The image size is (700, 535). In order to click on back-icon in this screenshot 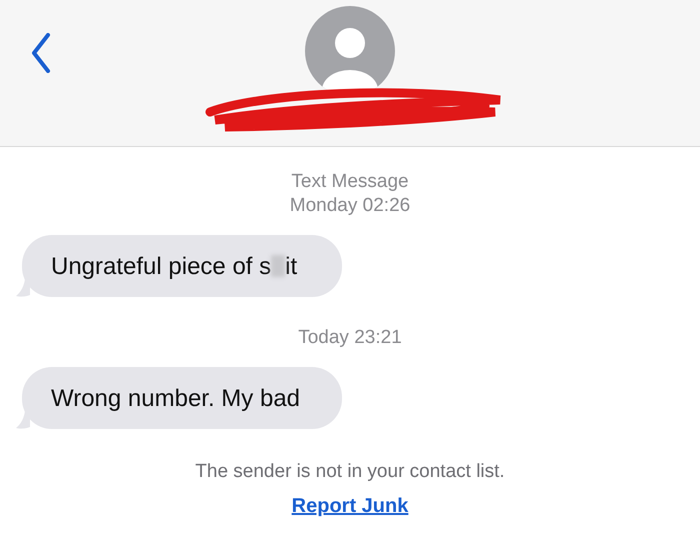, I will do `click(41, 53)`.